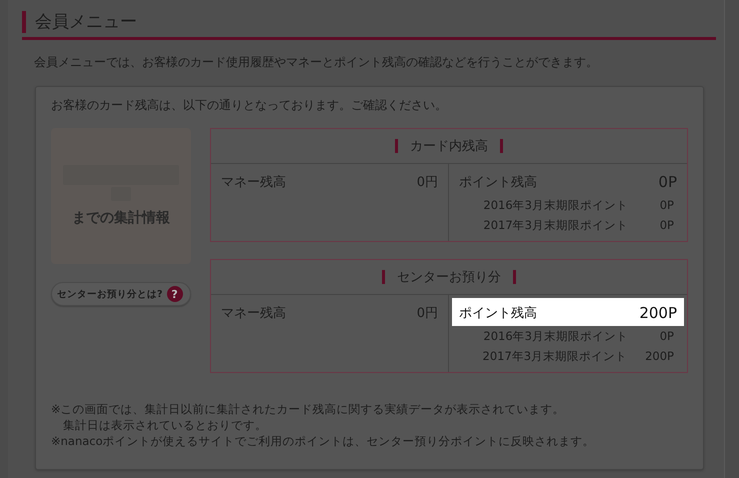  Describe the element at coordinates (659, 356) in the screenshot. I see `expiry-value: 200P` at that location.